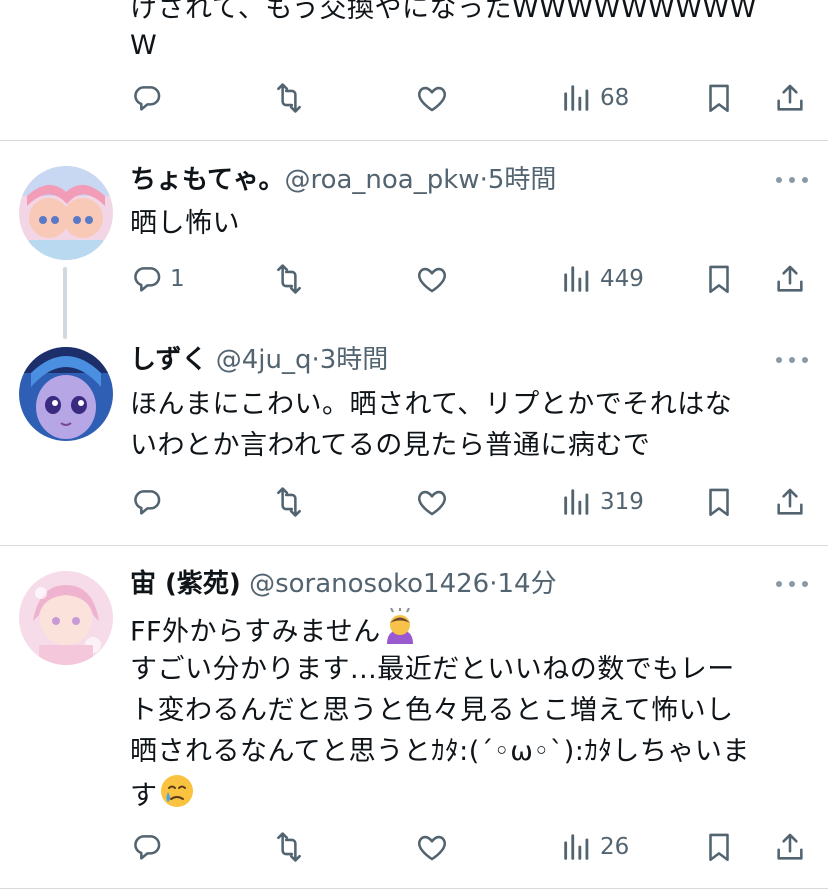 Image resolution: width=828 pixels, height=890 pixels. Describe the element at coordinates (369, 584) in the screenshot. I see `user-handle: @soranosoko1426` at that location.